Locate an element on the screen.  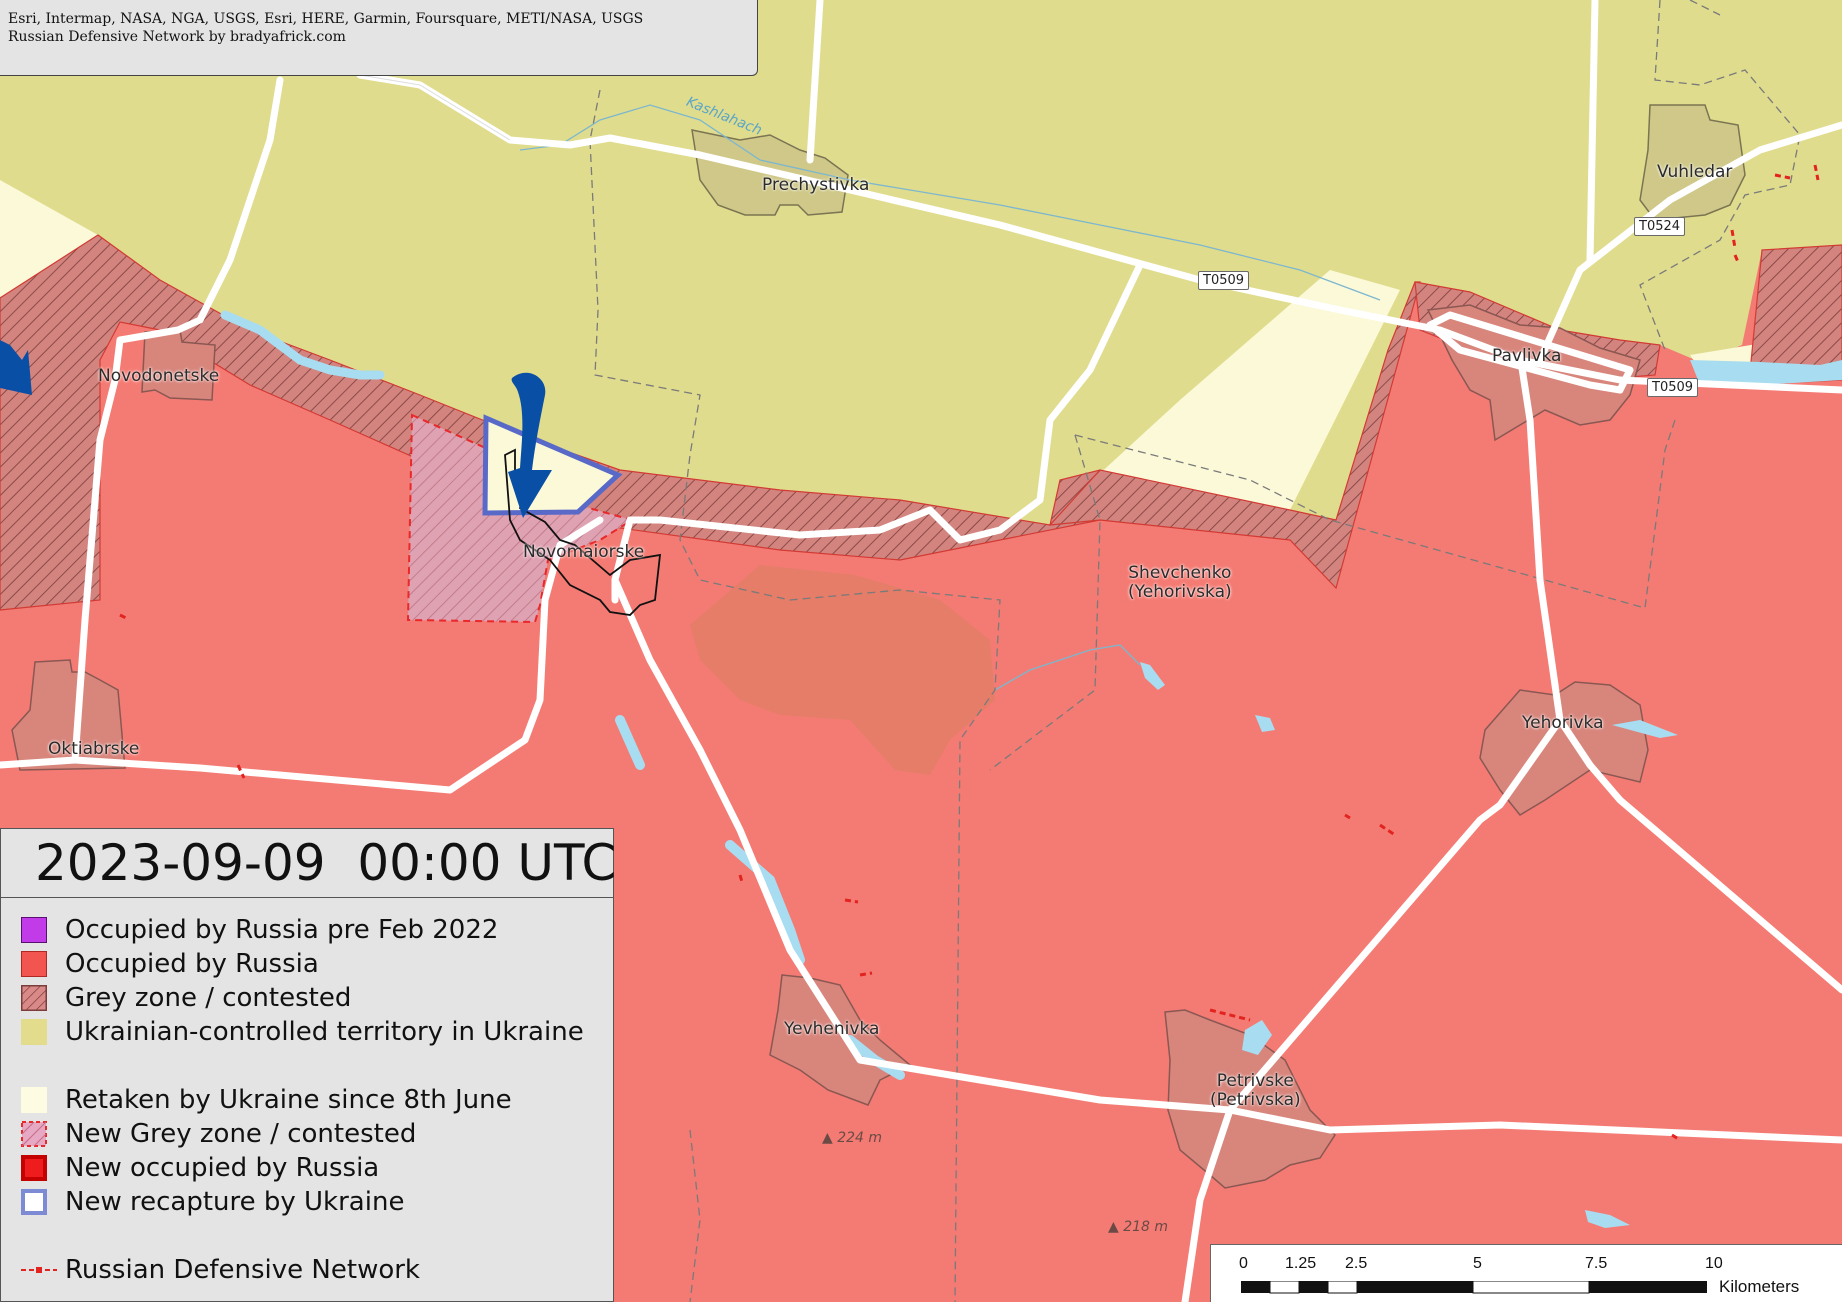
place-label-oktiabrske: Oktiabrske is located at coordinates (94, 749).